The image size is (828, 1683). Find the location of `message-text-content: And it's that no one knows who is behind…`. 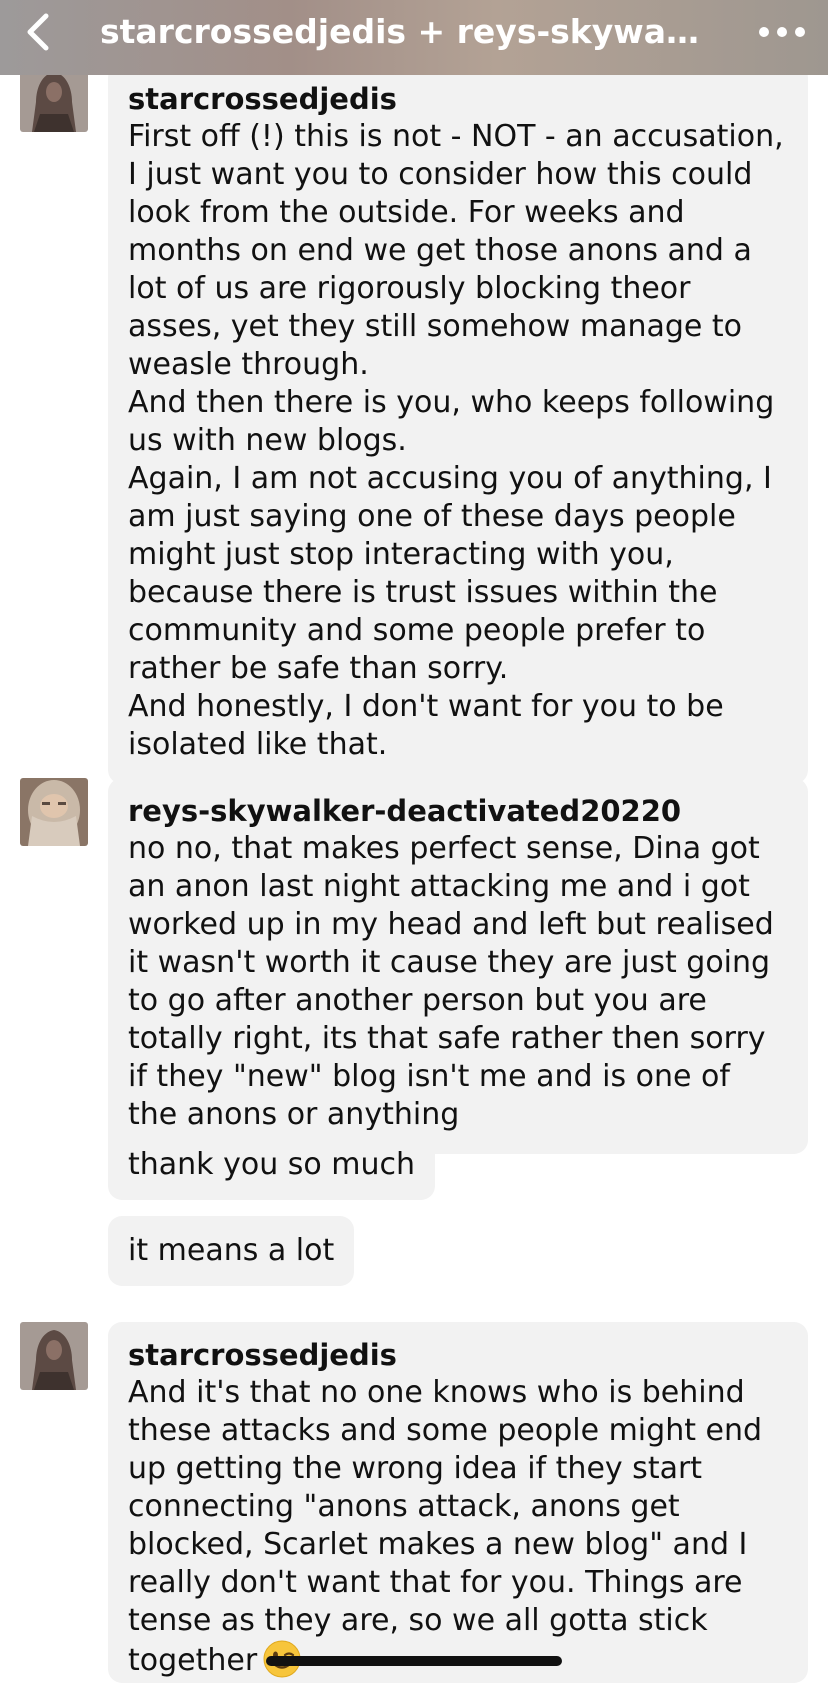

message-text-content: And it's that no one knows who is behind… is located at coordinates (445, 1526).